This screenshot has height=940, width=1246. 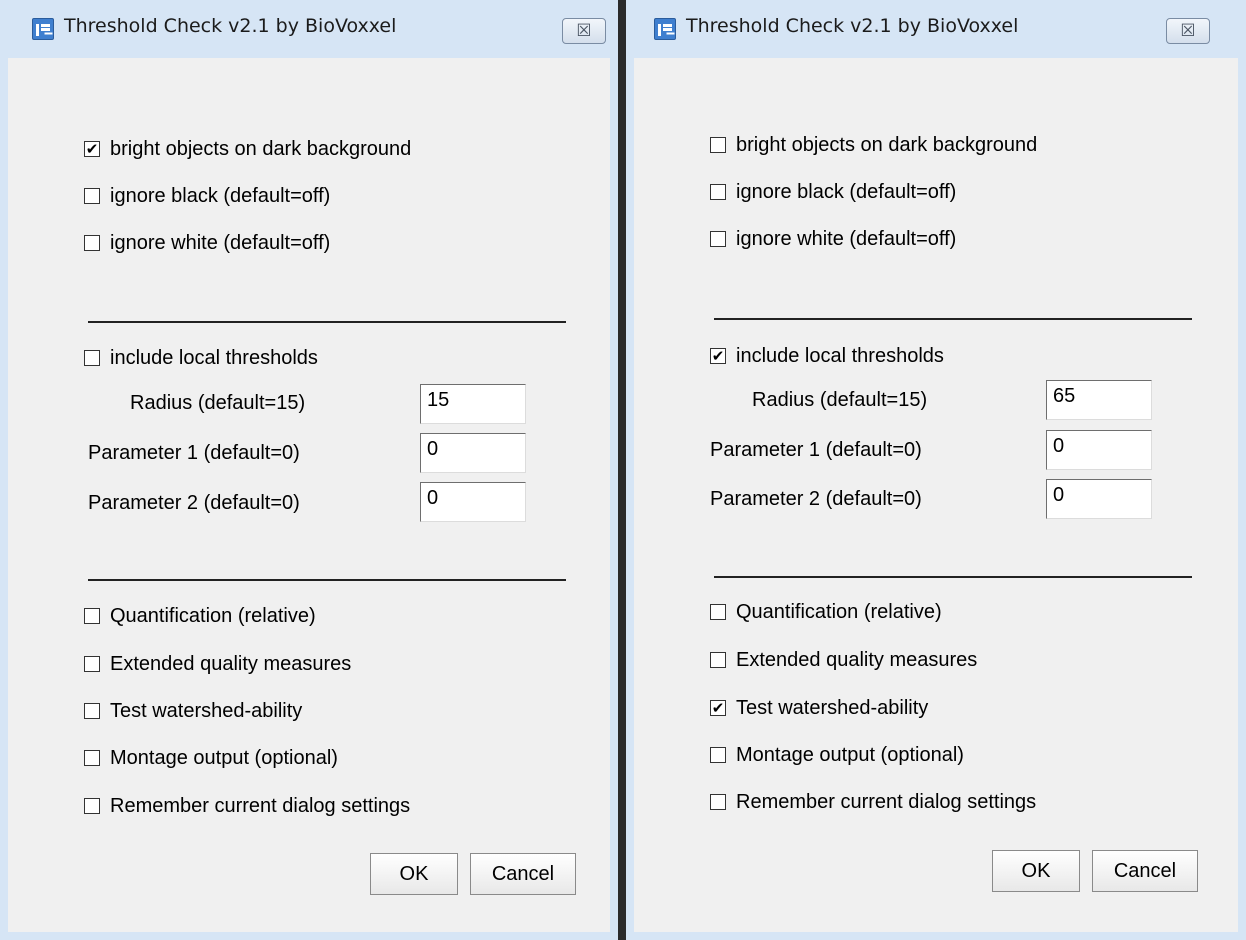 I want to click on checkbox-test-watershed: ✔ Test watershed-ability, so click(x=819, y=708).